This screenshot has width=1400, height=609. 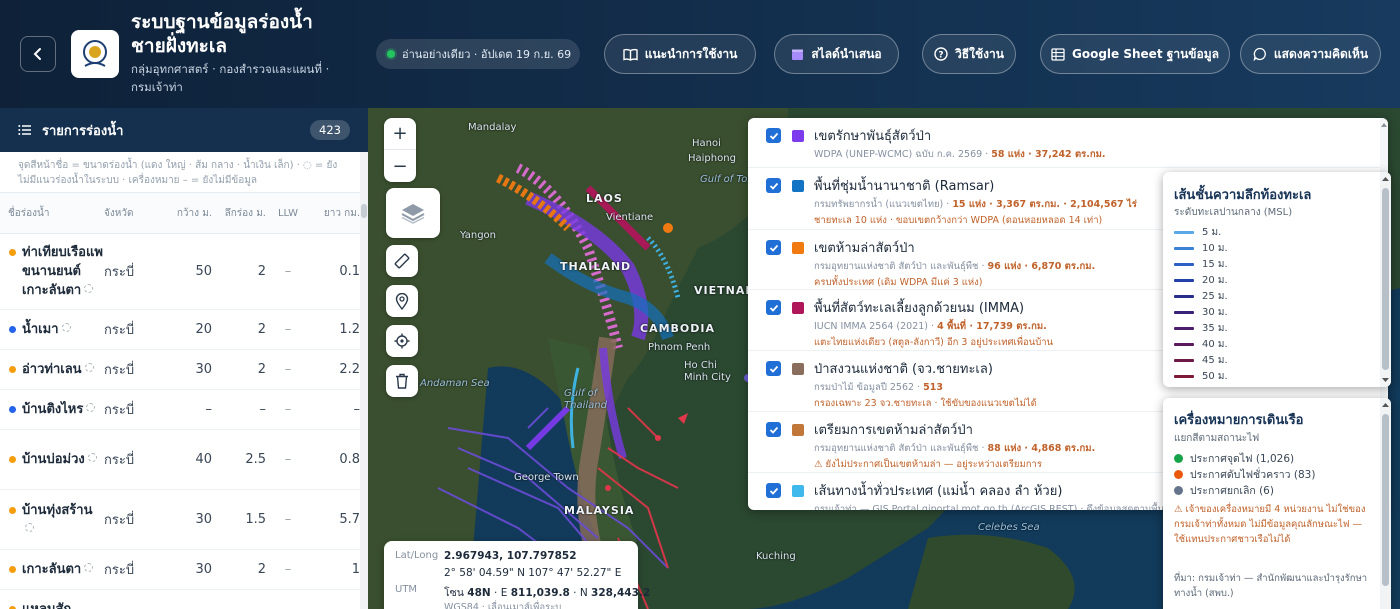 I want to click on channel-depth: 1.5, so click(x=255, y=519).